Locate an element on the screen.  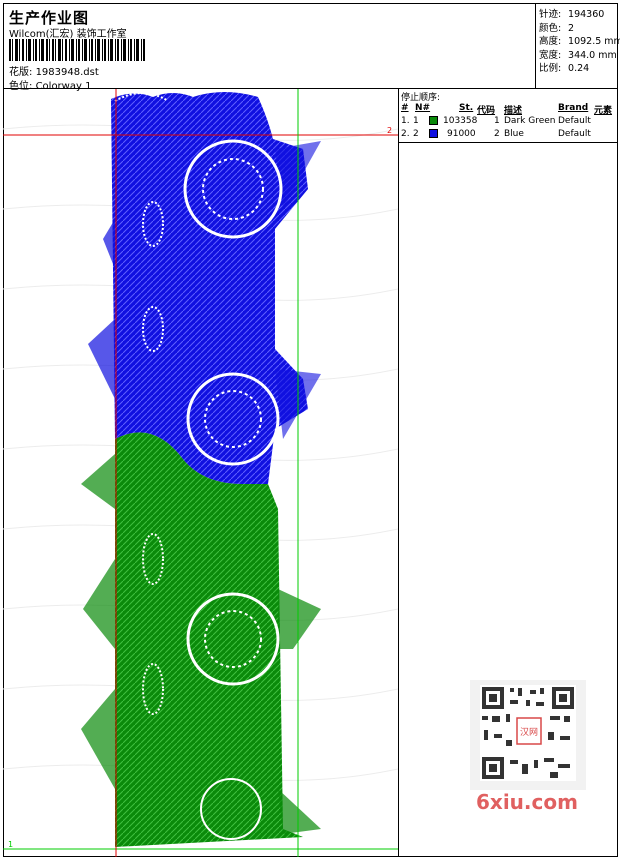
qr-code: 汉网 is located at coordinates (528, 735).